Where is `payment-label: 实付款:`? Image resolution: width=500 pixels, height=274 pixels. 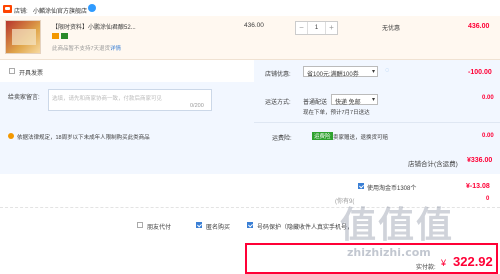
payment-label: 实付款: is located at coordinates (426, 268).